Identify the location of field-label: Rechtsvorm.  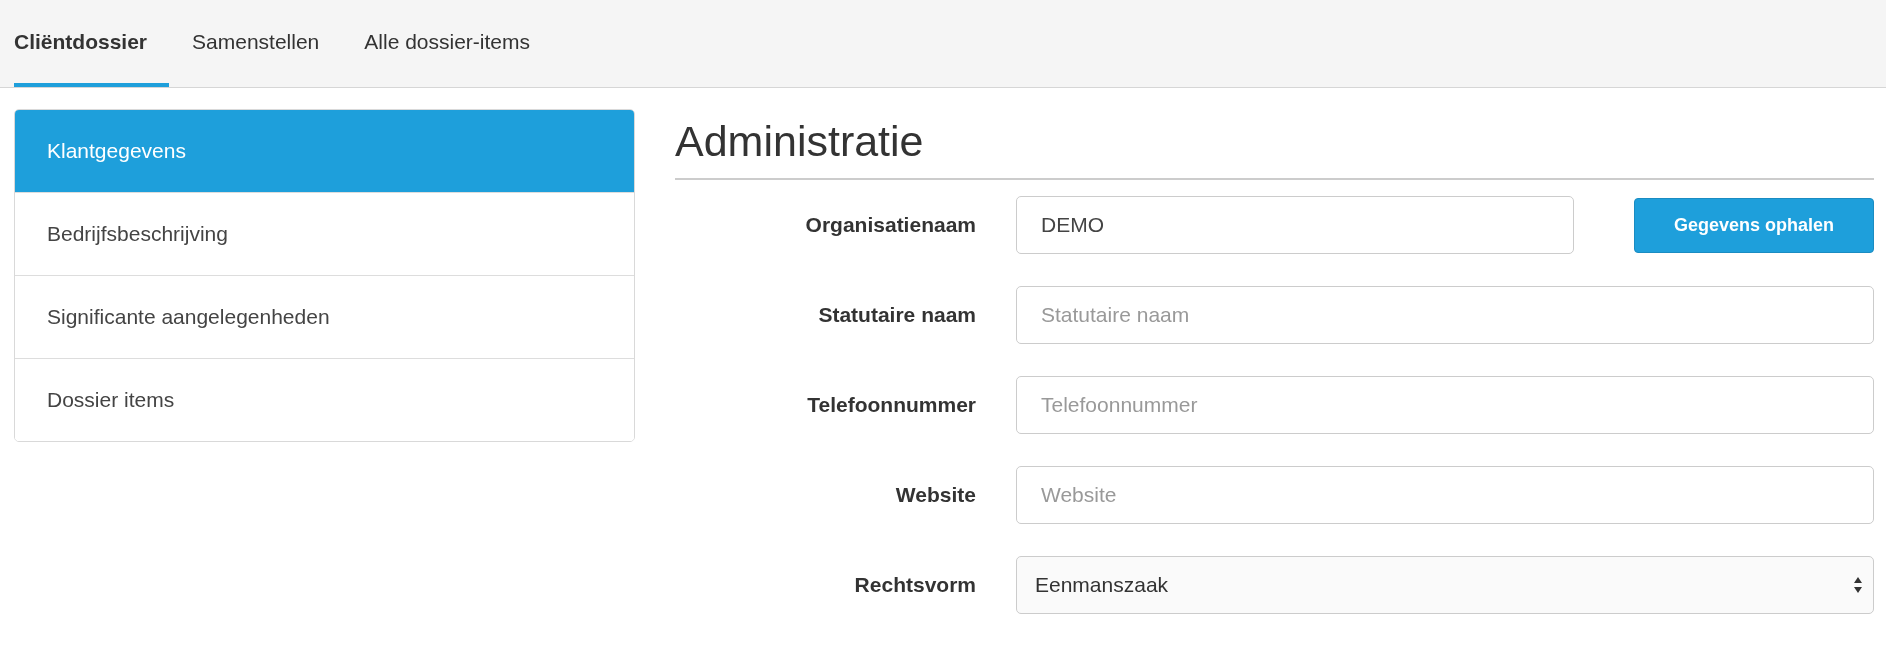
(915, 585).